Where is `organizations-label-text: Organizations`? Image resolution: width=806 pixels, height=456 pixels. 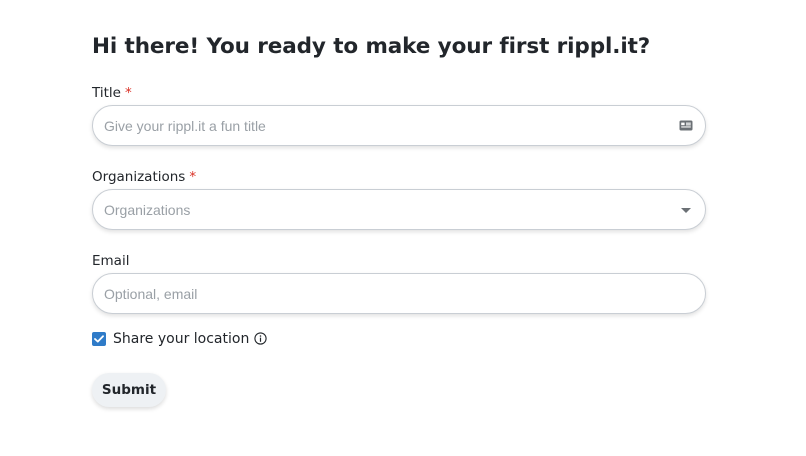
organizations-label-text: Organizations is located at coordinates (139, 177).